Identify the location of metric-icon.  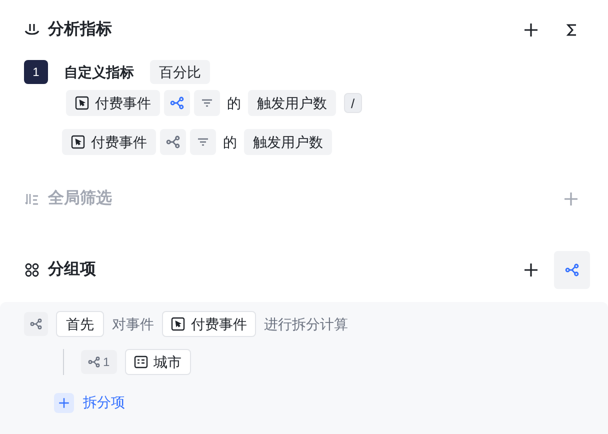
(32, 30).